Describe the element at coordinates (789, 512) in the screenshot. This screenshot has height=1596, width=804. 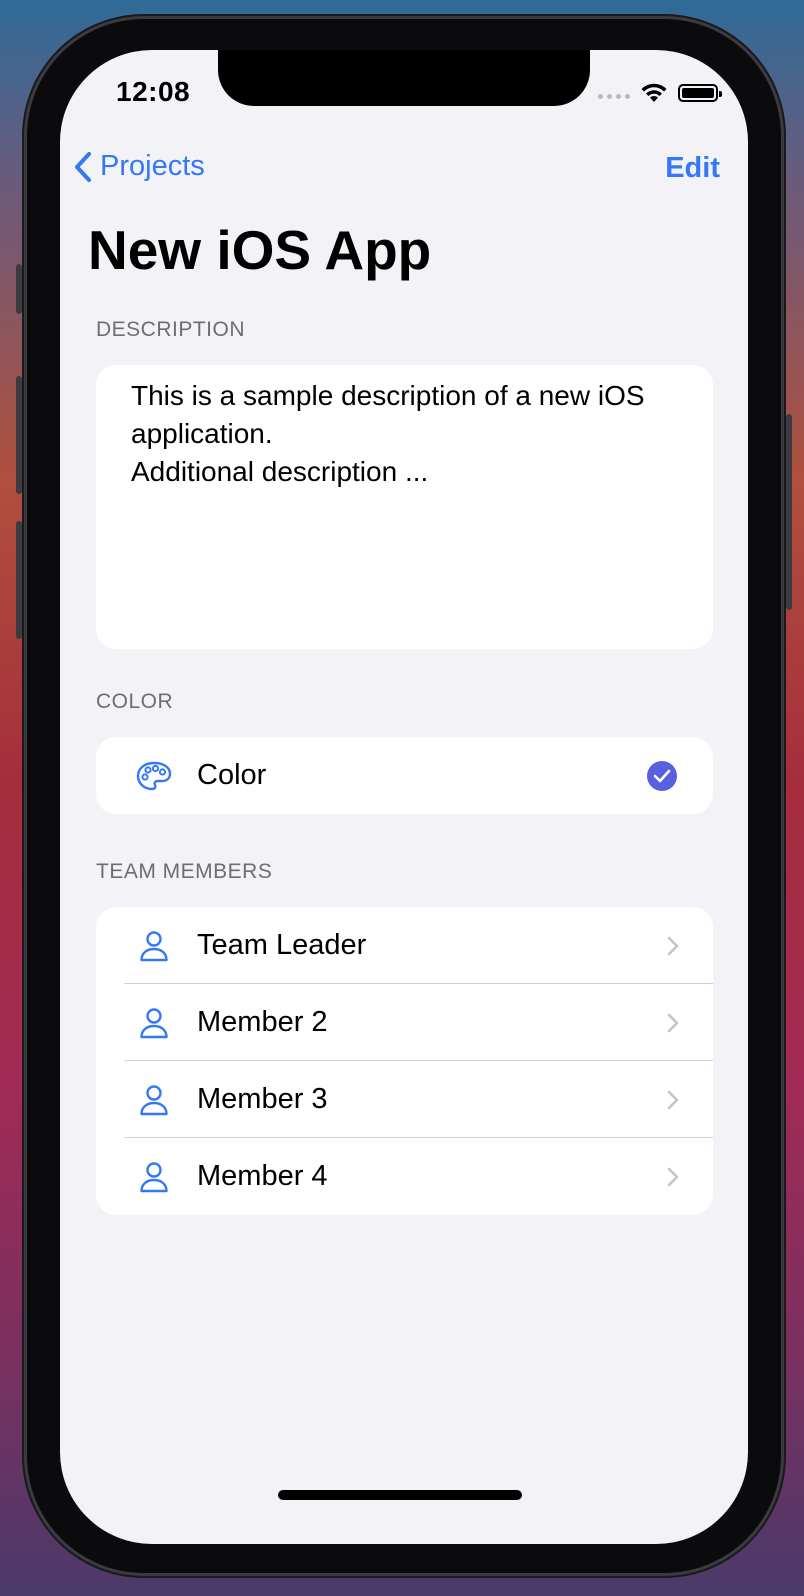
I see `side-button-power` at that location.